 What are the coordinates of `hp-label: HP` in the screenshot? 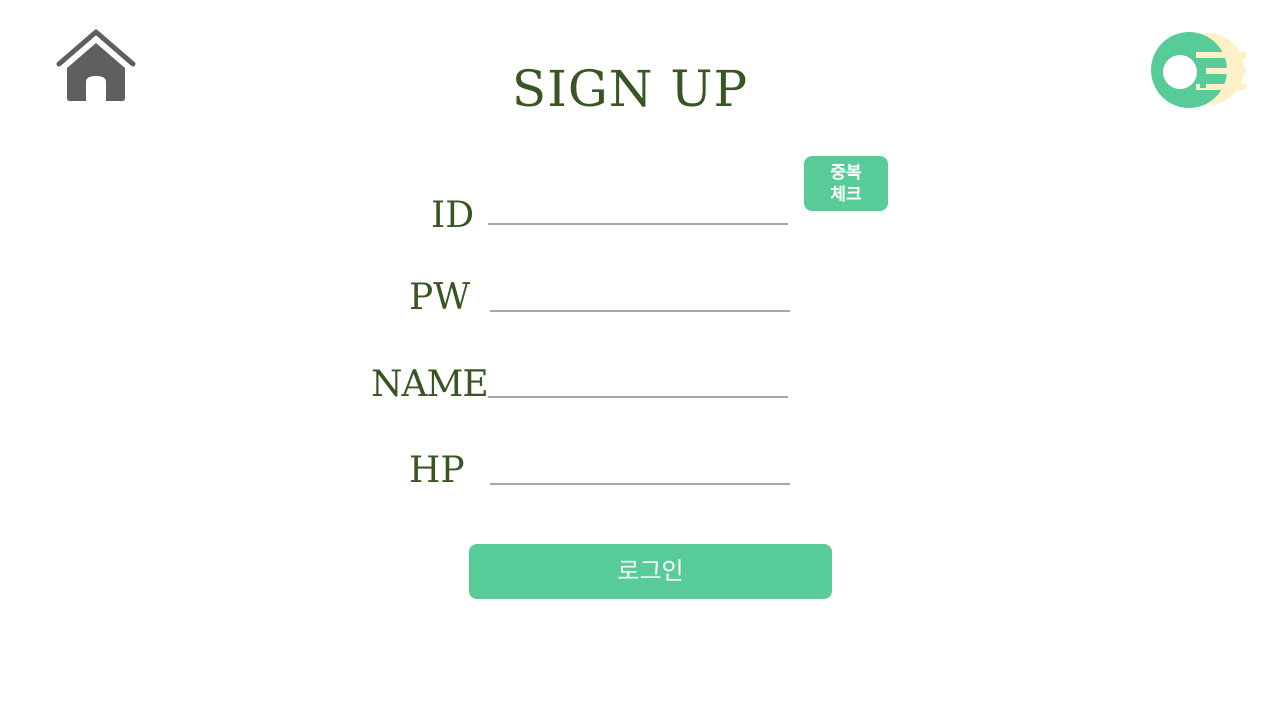 It's located at (437, 470).